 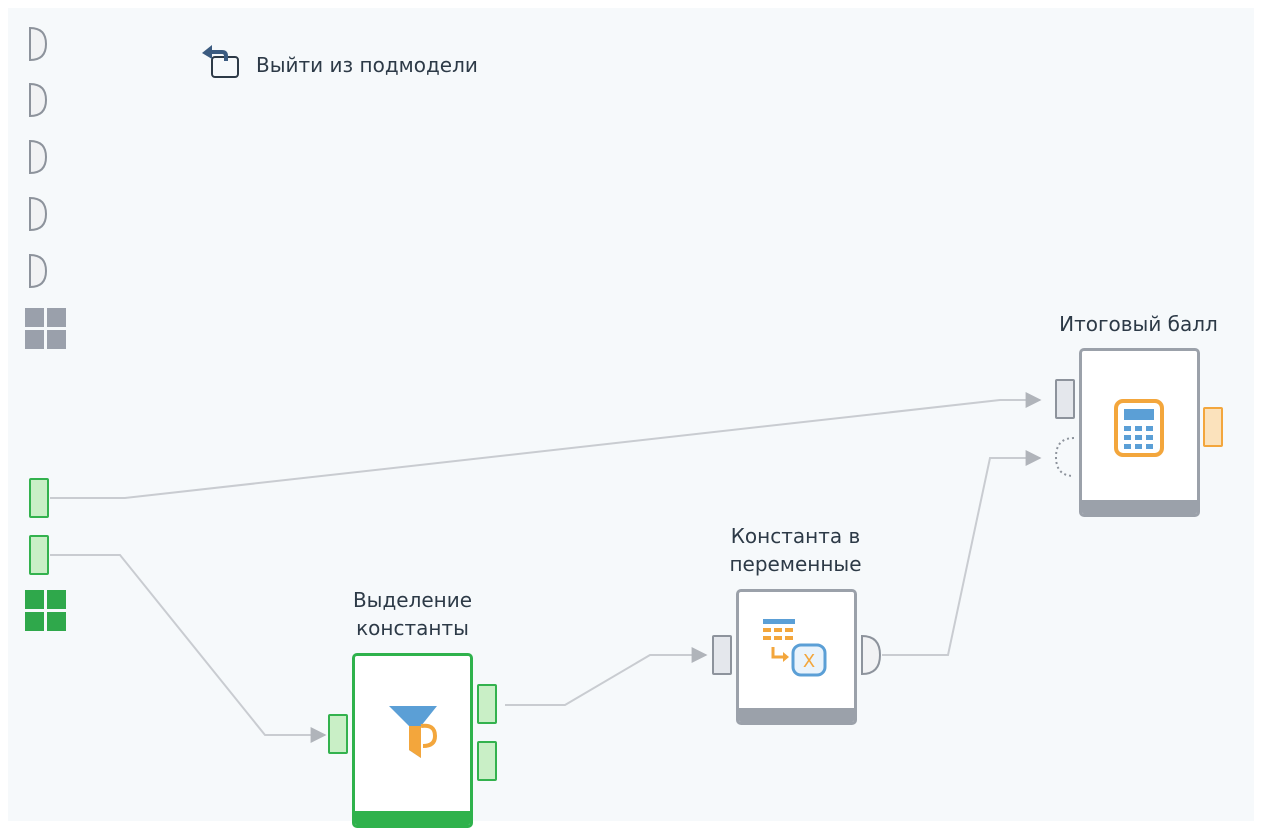 I want to click on constant-output-variable-port, so click(x=872, y=655).